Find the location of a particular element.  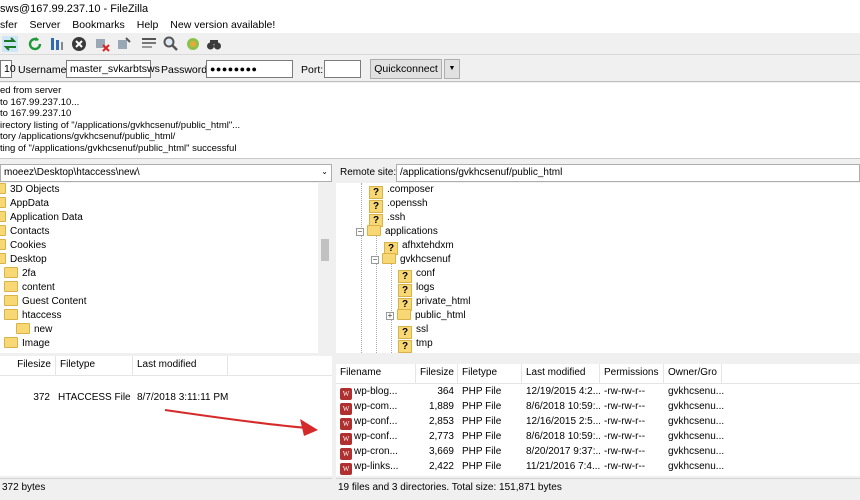

tree-item: AppData is located at coordinates (24, 204).